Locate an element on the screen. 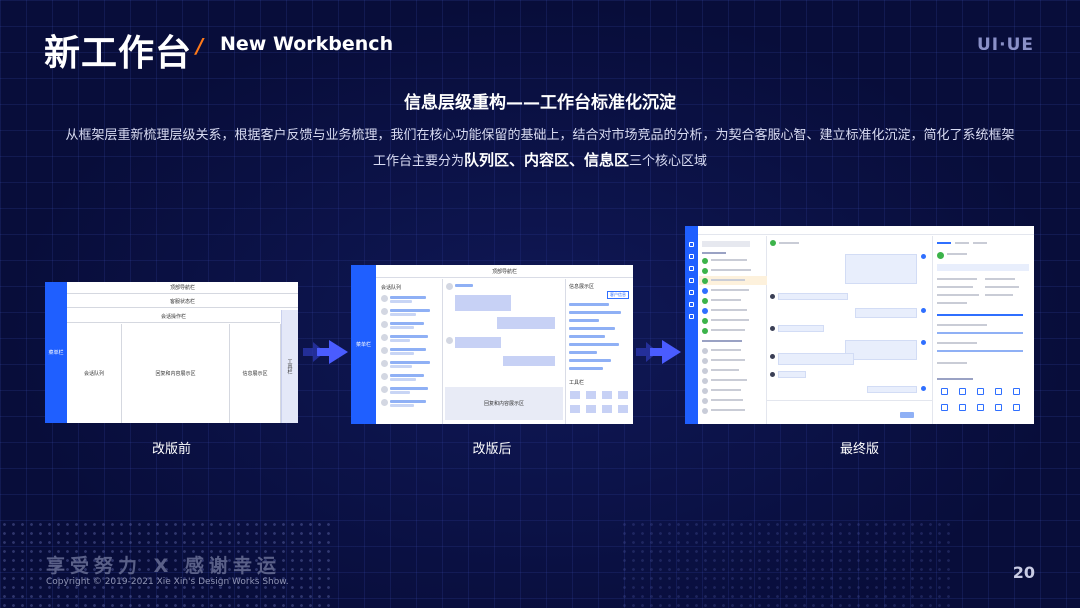  desc-bold: 队列区、内容区、信息区 is located at coordinates (546, 160).